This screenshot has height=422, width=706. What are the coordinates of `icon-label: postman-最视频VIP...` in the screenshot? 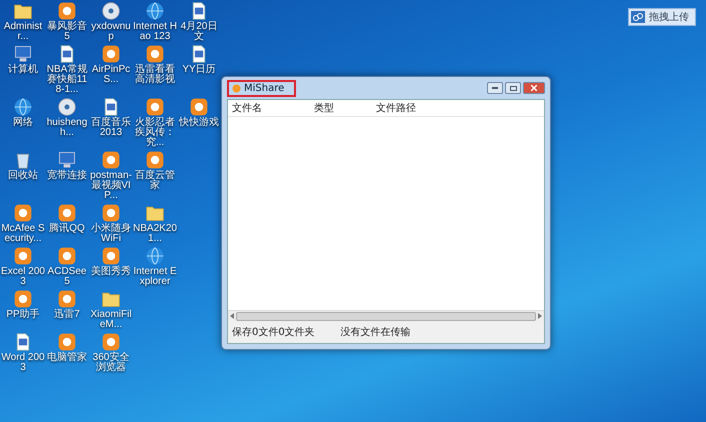 It's located at (111, 186).